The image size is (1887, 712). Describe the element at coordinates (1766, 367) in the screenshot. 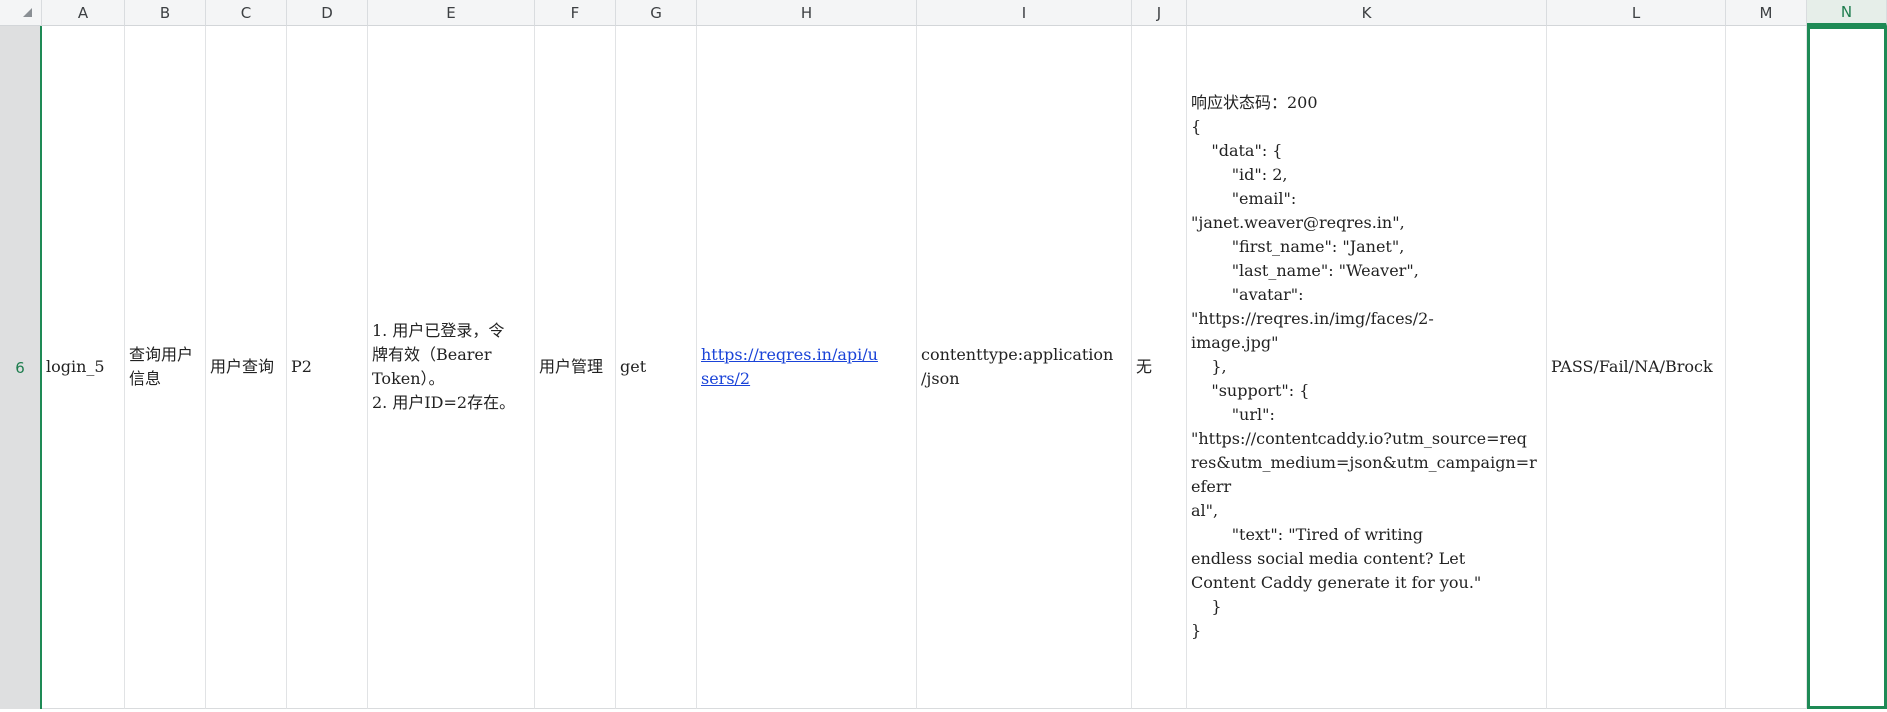

I see `cell-m6` at that location.